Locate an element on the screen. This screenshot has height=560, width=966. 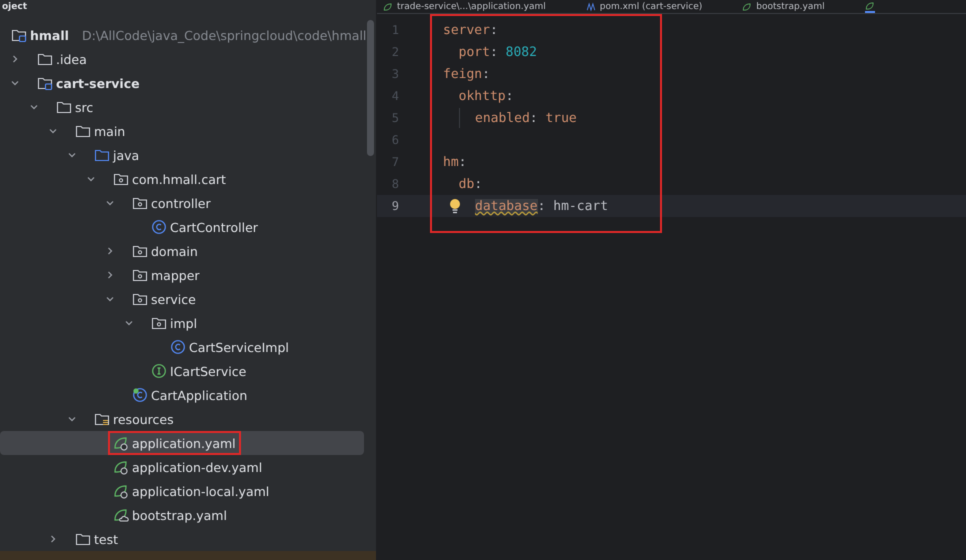
tree-item: main is located at coordinates (182, 131).